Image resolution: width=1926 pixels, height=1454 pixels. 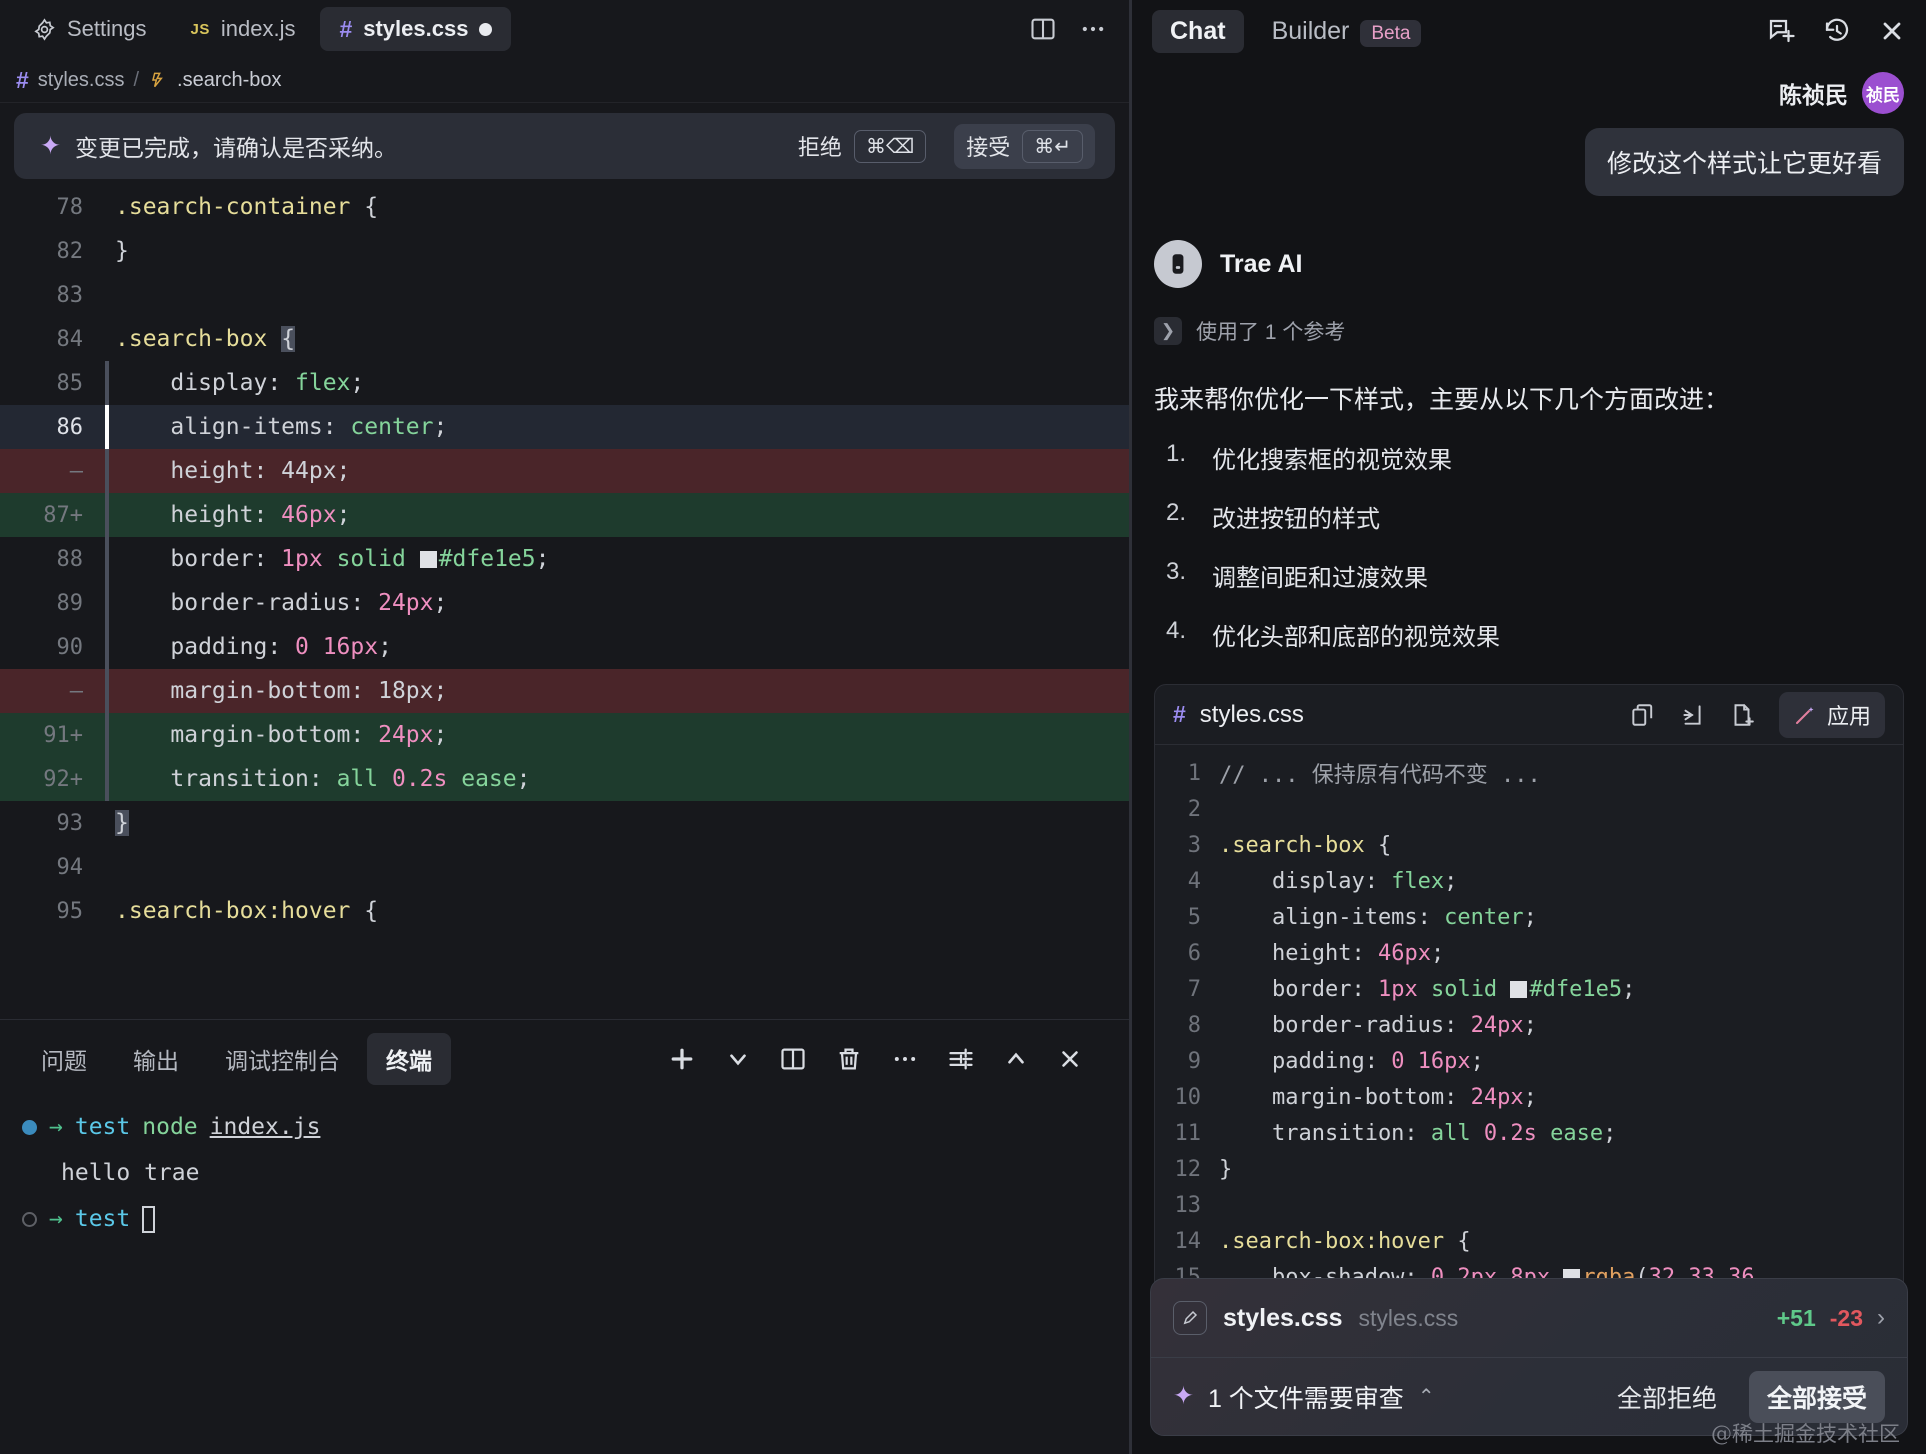 What do you see at coordinates (1529, 1318) in the screenshot?
I see `review-file-row: styles.css styles.css +51 -23 ›` at bounding box center [1529, 1318].